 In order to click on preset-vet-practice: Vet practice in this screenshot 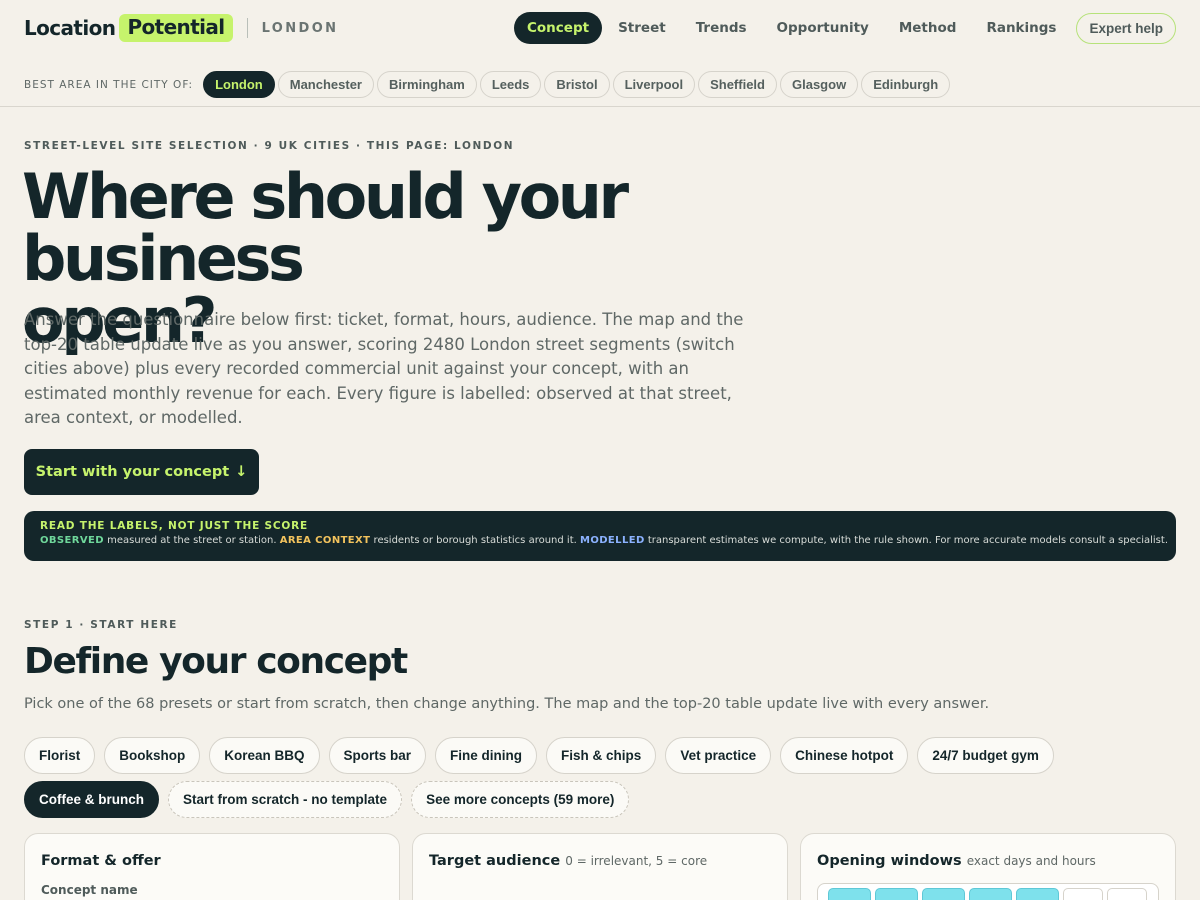, I will do `click(718, 755)`.